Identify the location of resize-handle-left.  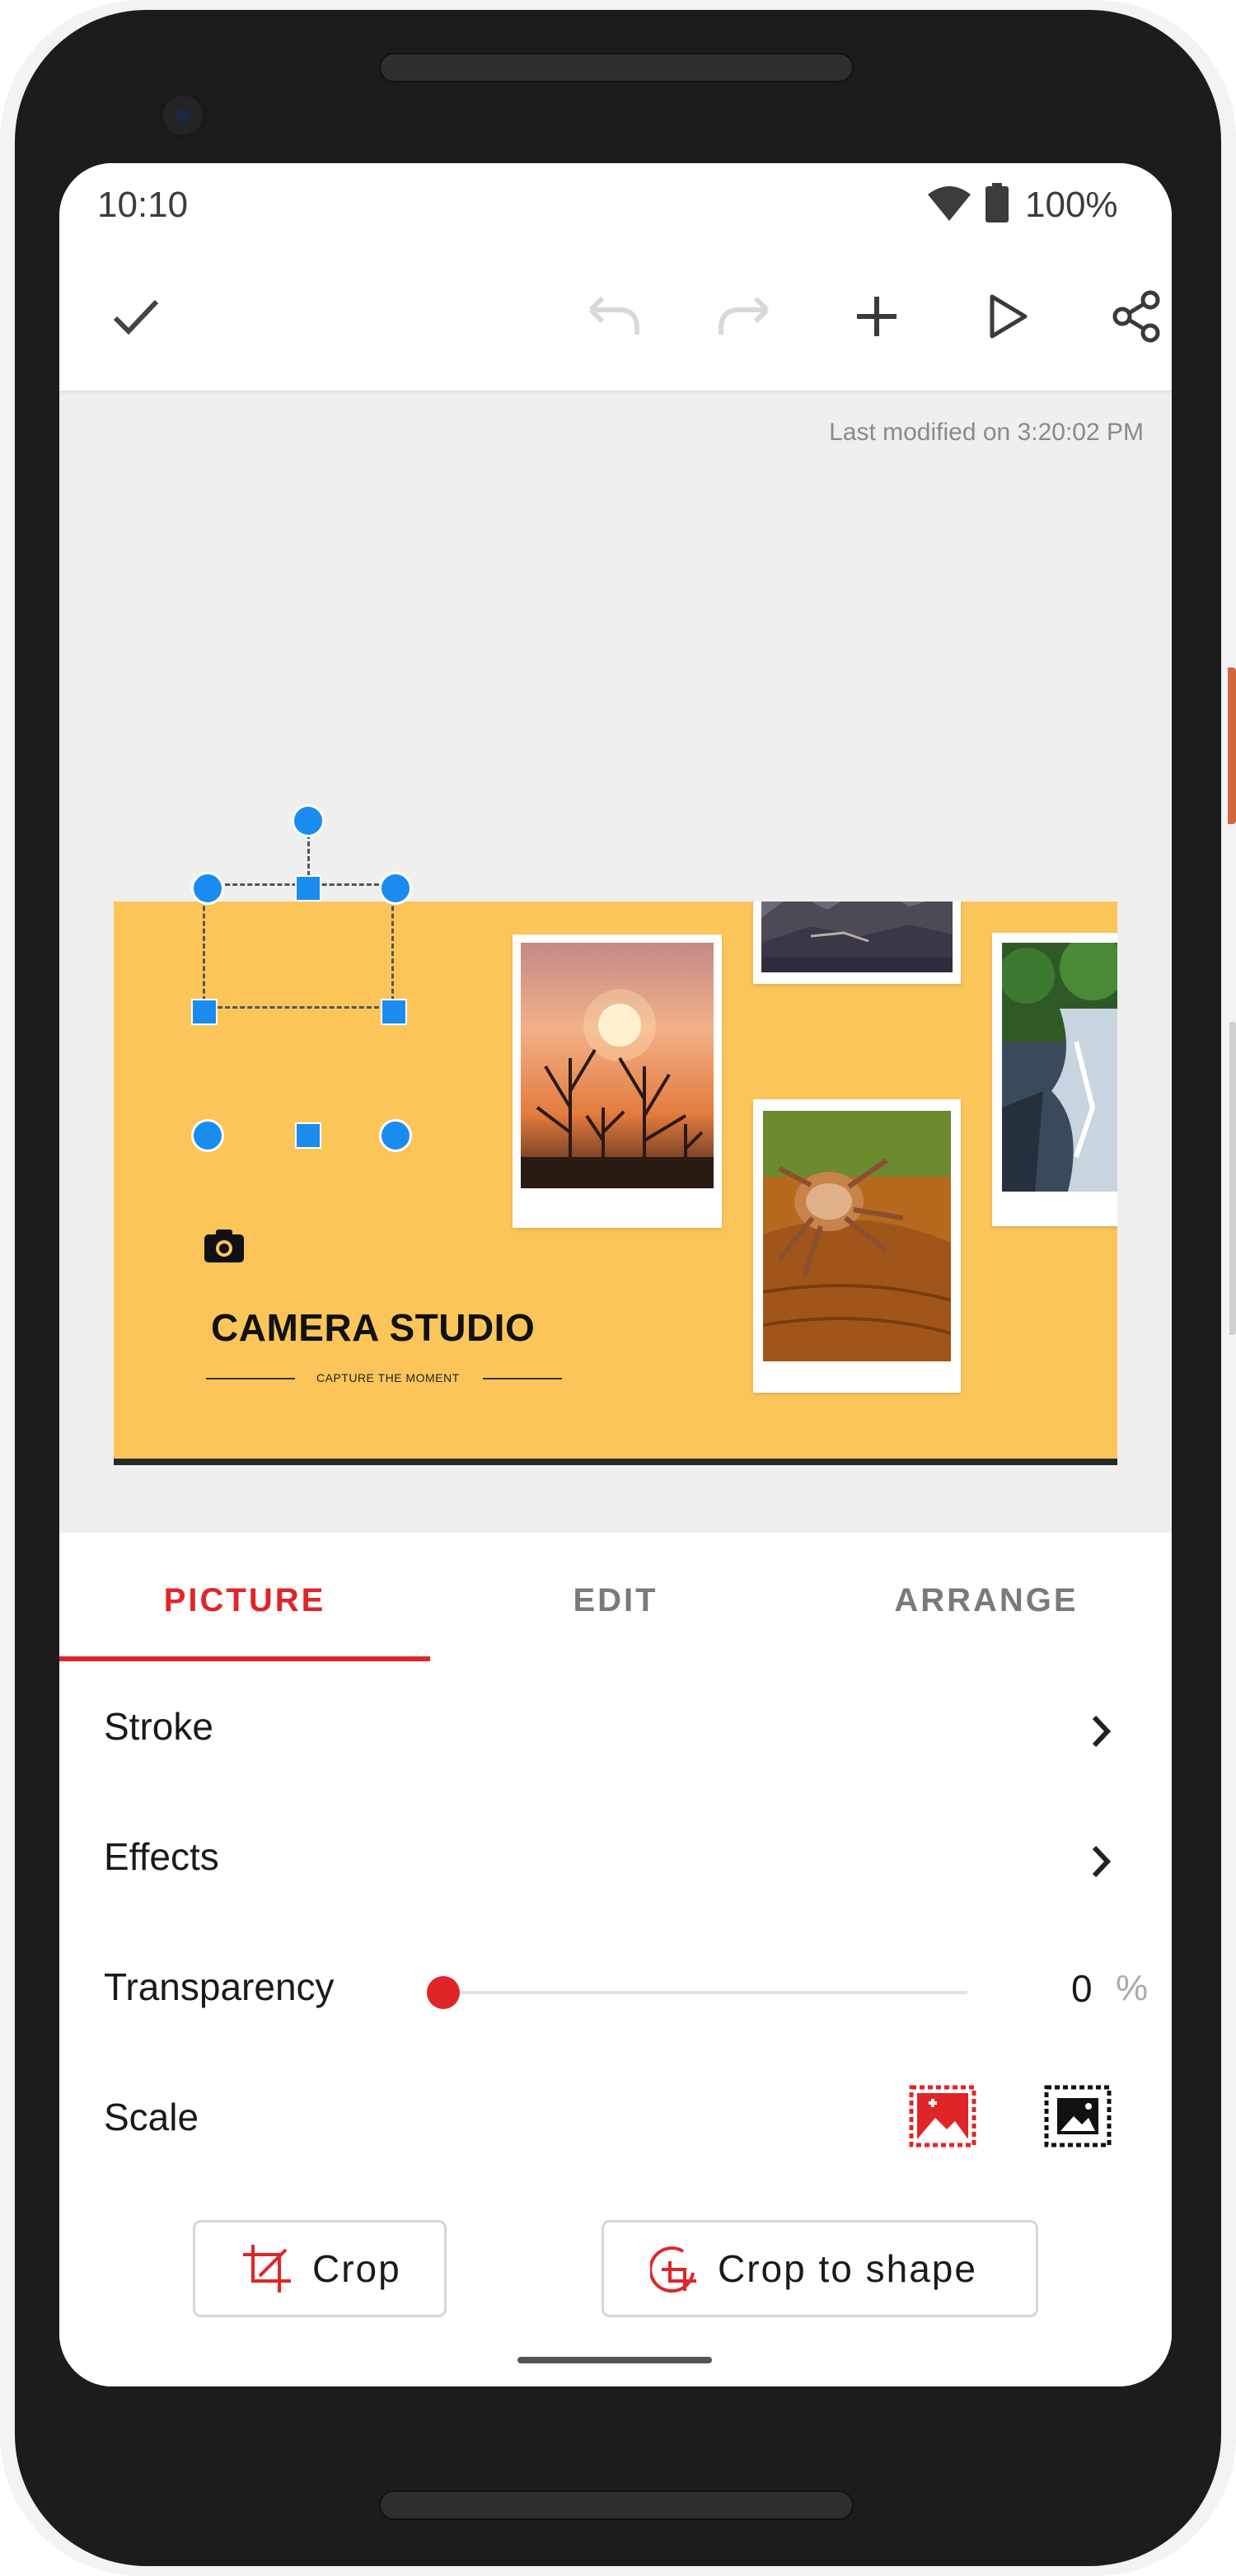
(204, 1012).